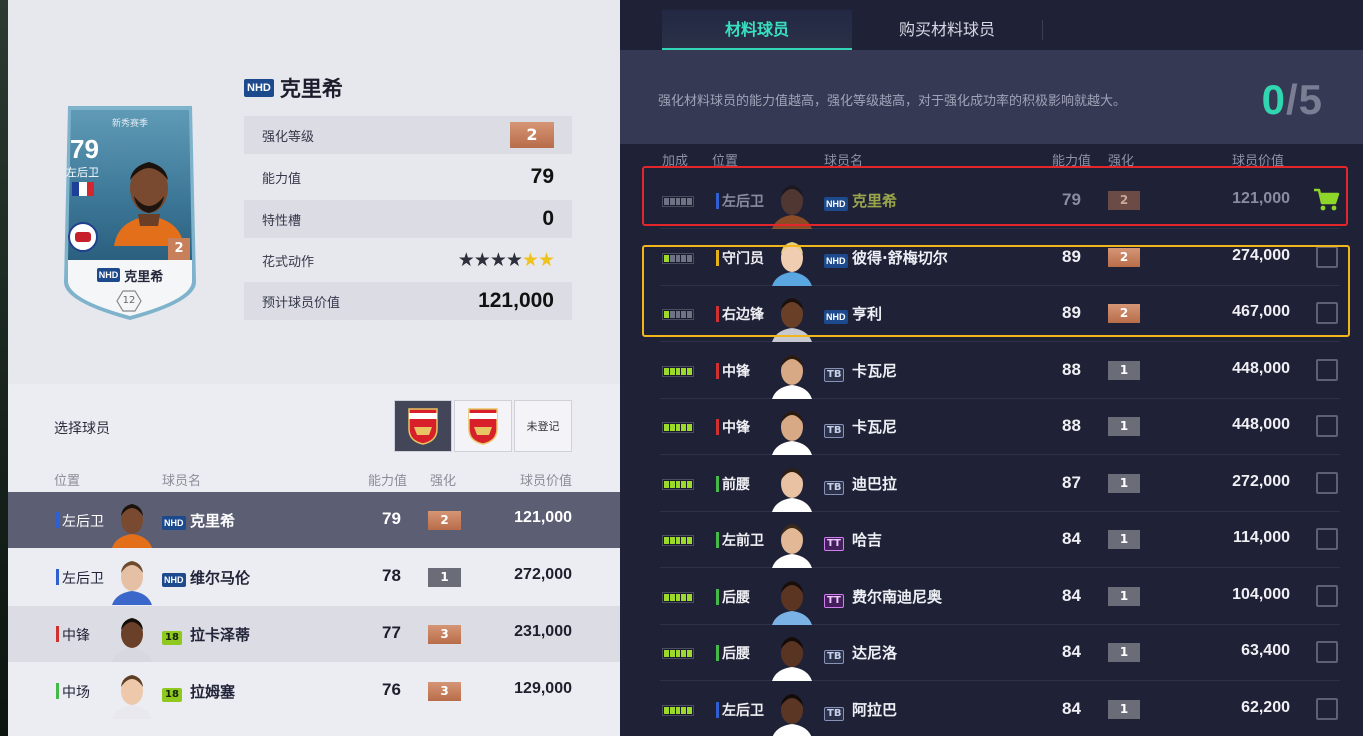 This screenshot has height=736, width=1363. What do you see at coordinates (444, 691) in the screenshot?
I see `row-upgrade-badge: 3` at bounding box center [444, 691].